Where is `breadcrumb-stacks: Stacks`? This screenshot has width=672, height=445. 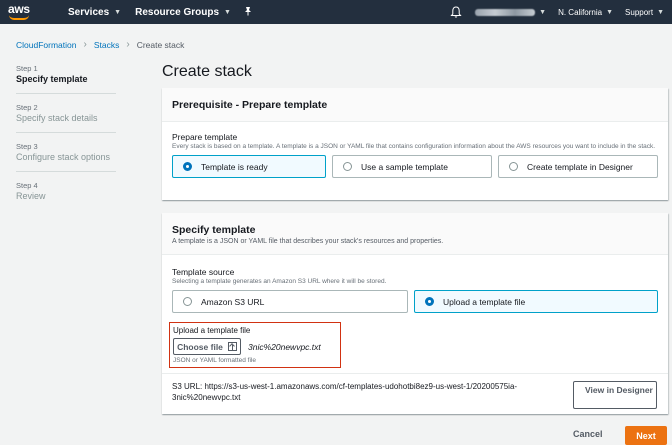
breadcrumb-stacks: Stacks is located at coordinates (107, 45).